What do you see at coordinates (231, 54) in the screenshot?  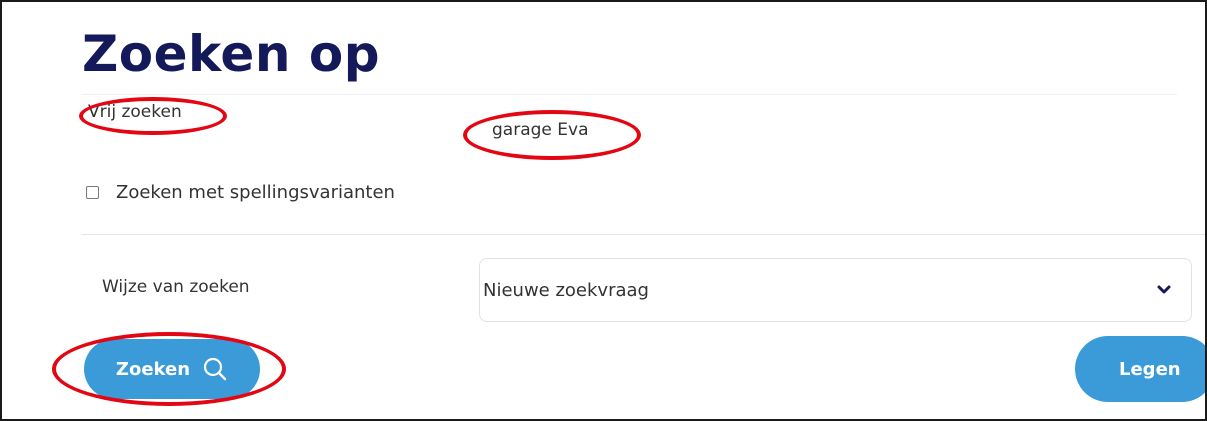 I see `page-title: Zoeken op` at bounding box center [231, 54].